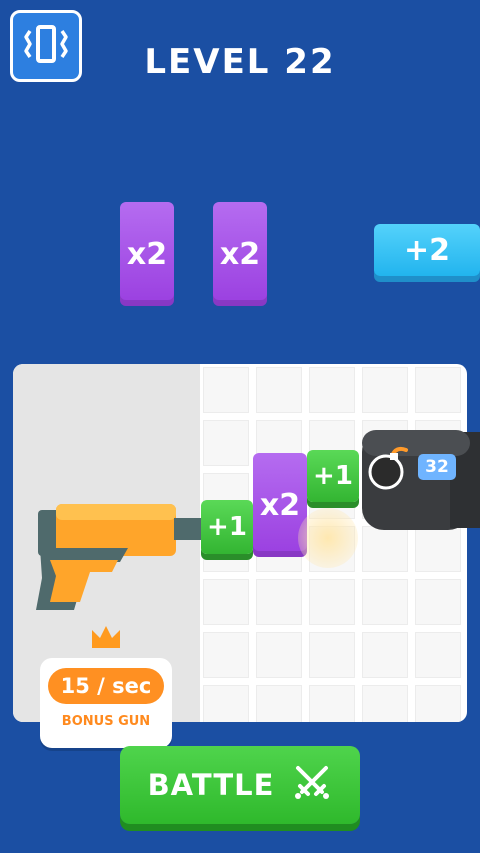 This screenshot has height=853, width=480. I want to click on battle-label: BATTLE, so click(211, 785).